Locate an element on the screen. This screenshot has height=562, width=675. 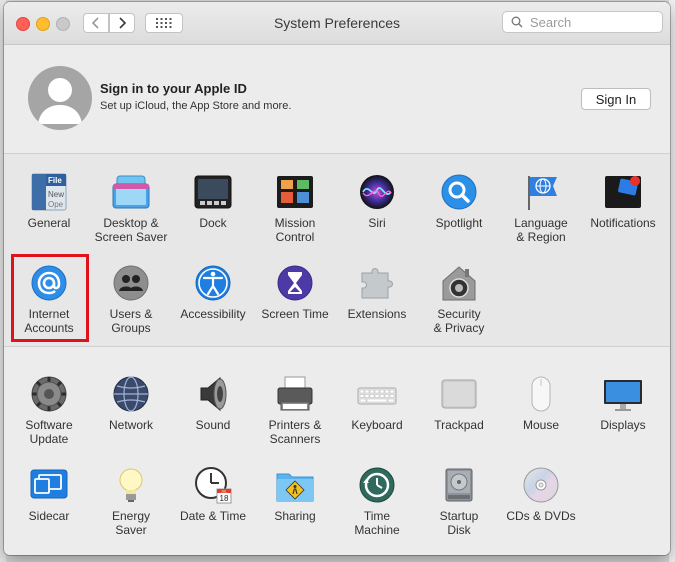
pane-network: Network is located at coordinates (131, 418).